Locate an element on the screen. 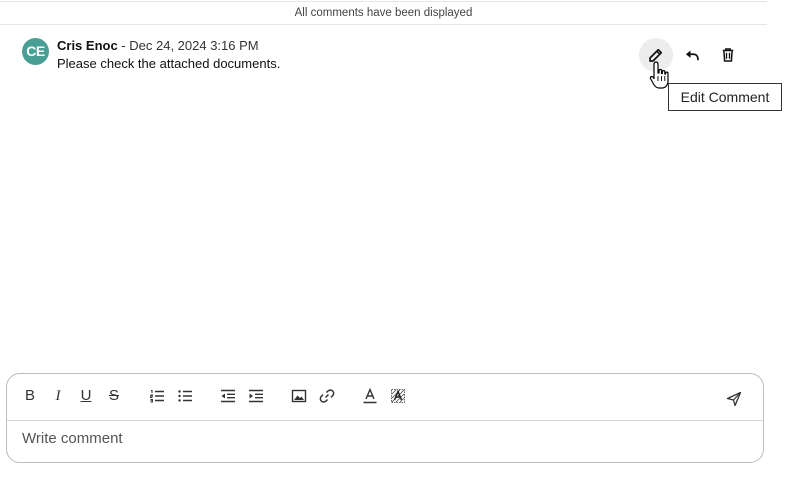 The image size is (790, 482). ordered-list-icon is located at coordinates (157, 396).